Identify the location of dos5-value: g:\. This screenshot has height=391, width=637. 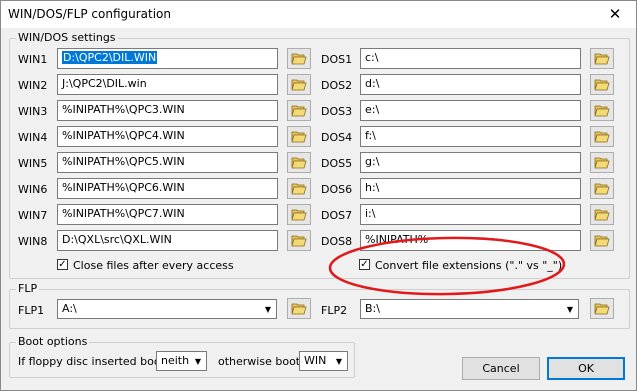
(372, 161).